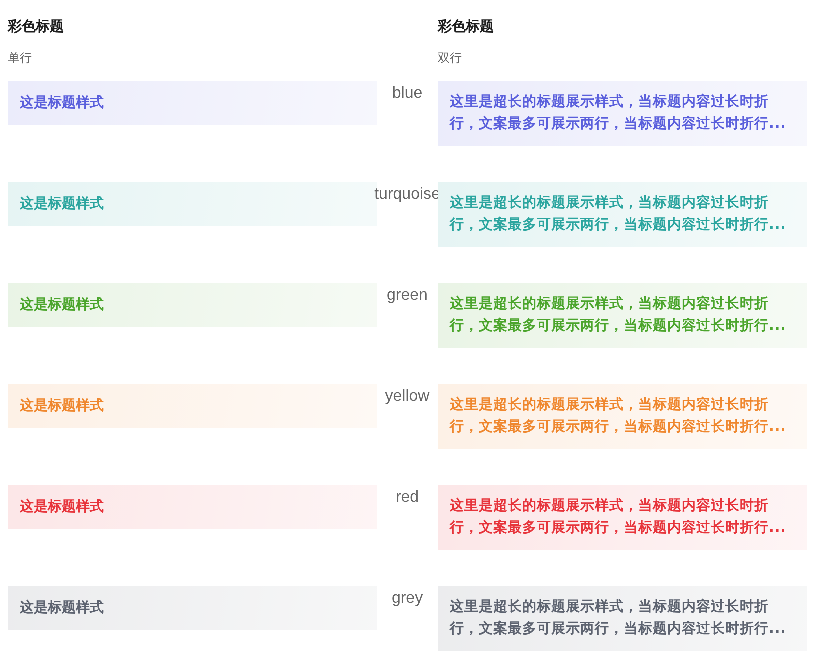 This screenshot has height=662, width=829. Describe the element at coordinates (450, 58) in the screenshot. I see `section-subtitle: 双行` at that location.